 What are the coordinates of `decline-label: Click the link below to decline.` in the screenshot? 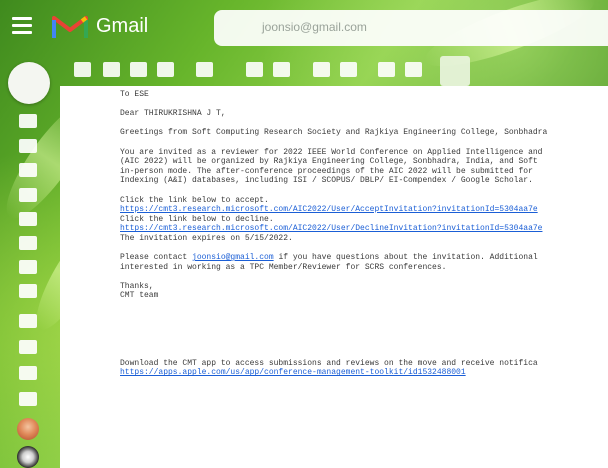 It's located at (197, 219).